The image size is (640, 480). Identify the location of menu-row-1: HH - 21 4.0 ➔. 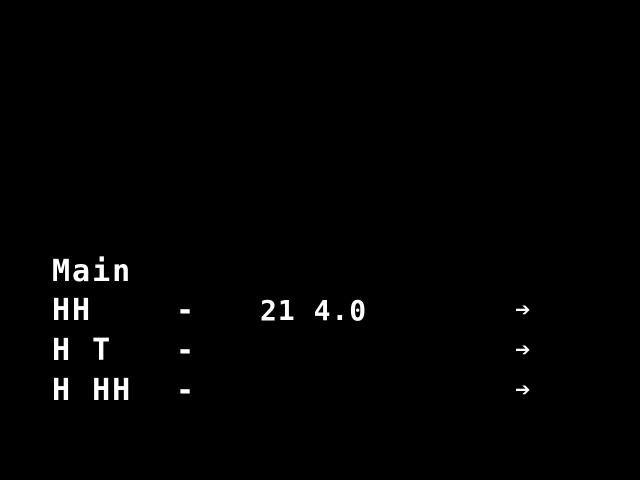
(322, 310).